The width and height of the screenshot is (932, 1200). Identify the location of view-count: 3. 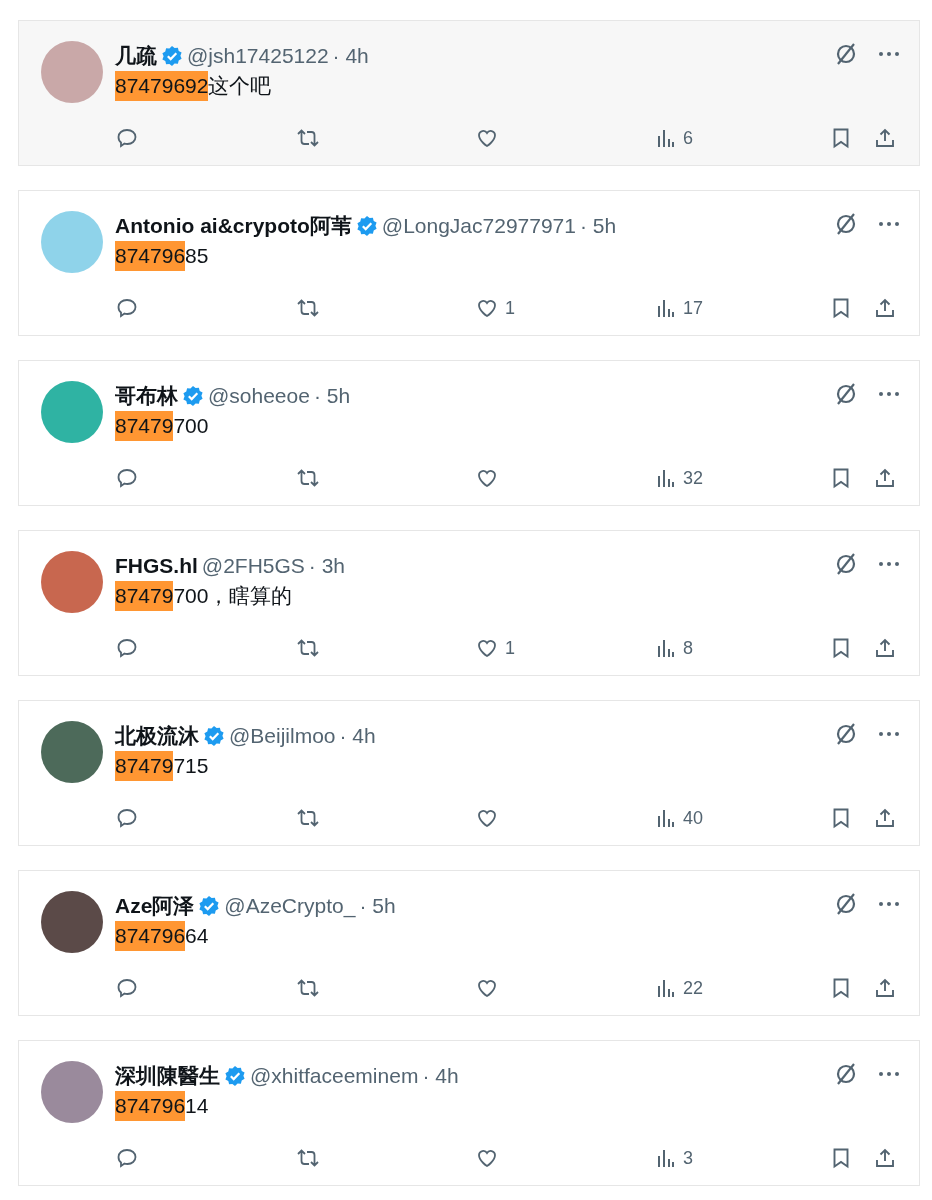
(688, 1158).